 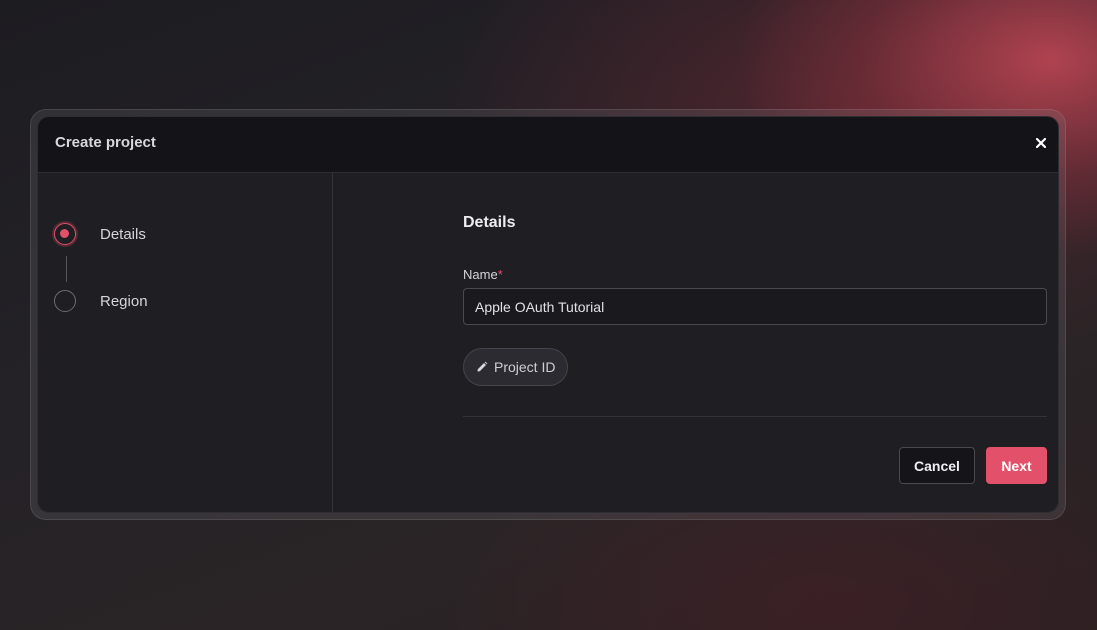 What do you see at coordinates (65, 234) in the screenshot?
I see `step-indicator-active` at bounding box center [65, 234].